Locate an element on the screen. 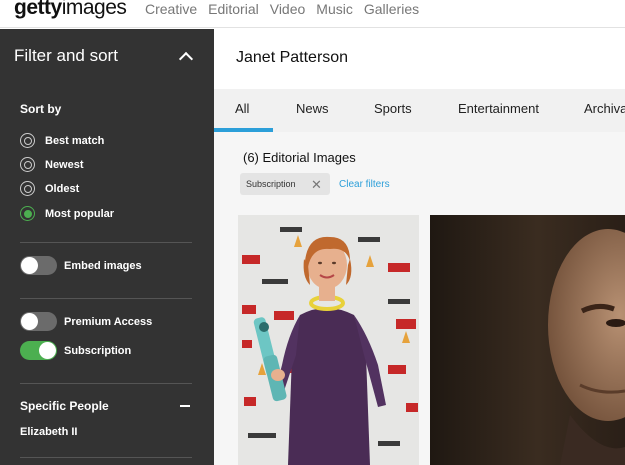  embed-images-label: Embed images is located at coordinates (103, 266).